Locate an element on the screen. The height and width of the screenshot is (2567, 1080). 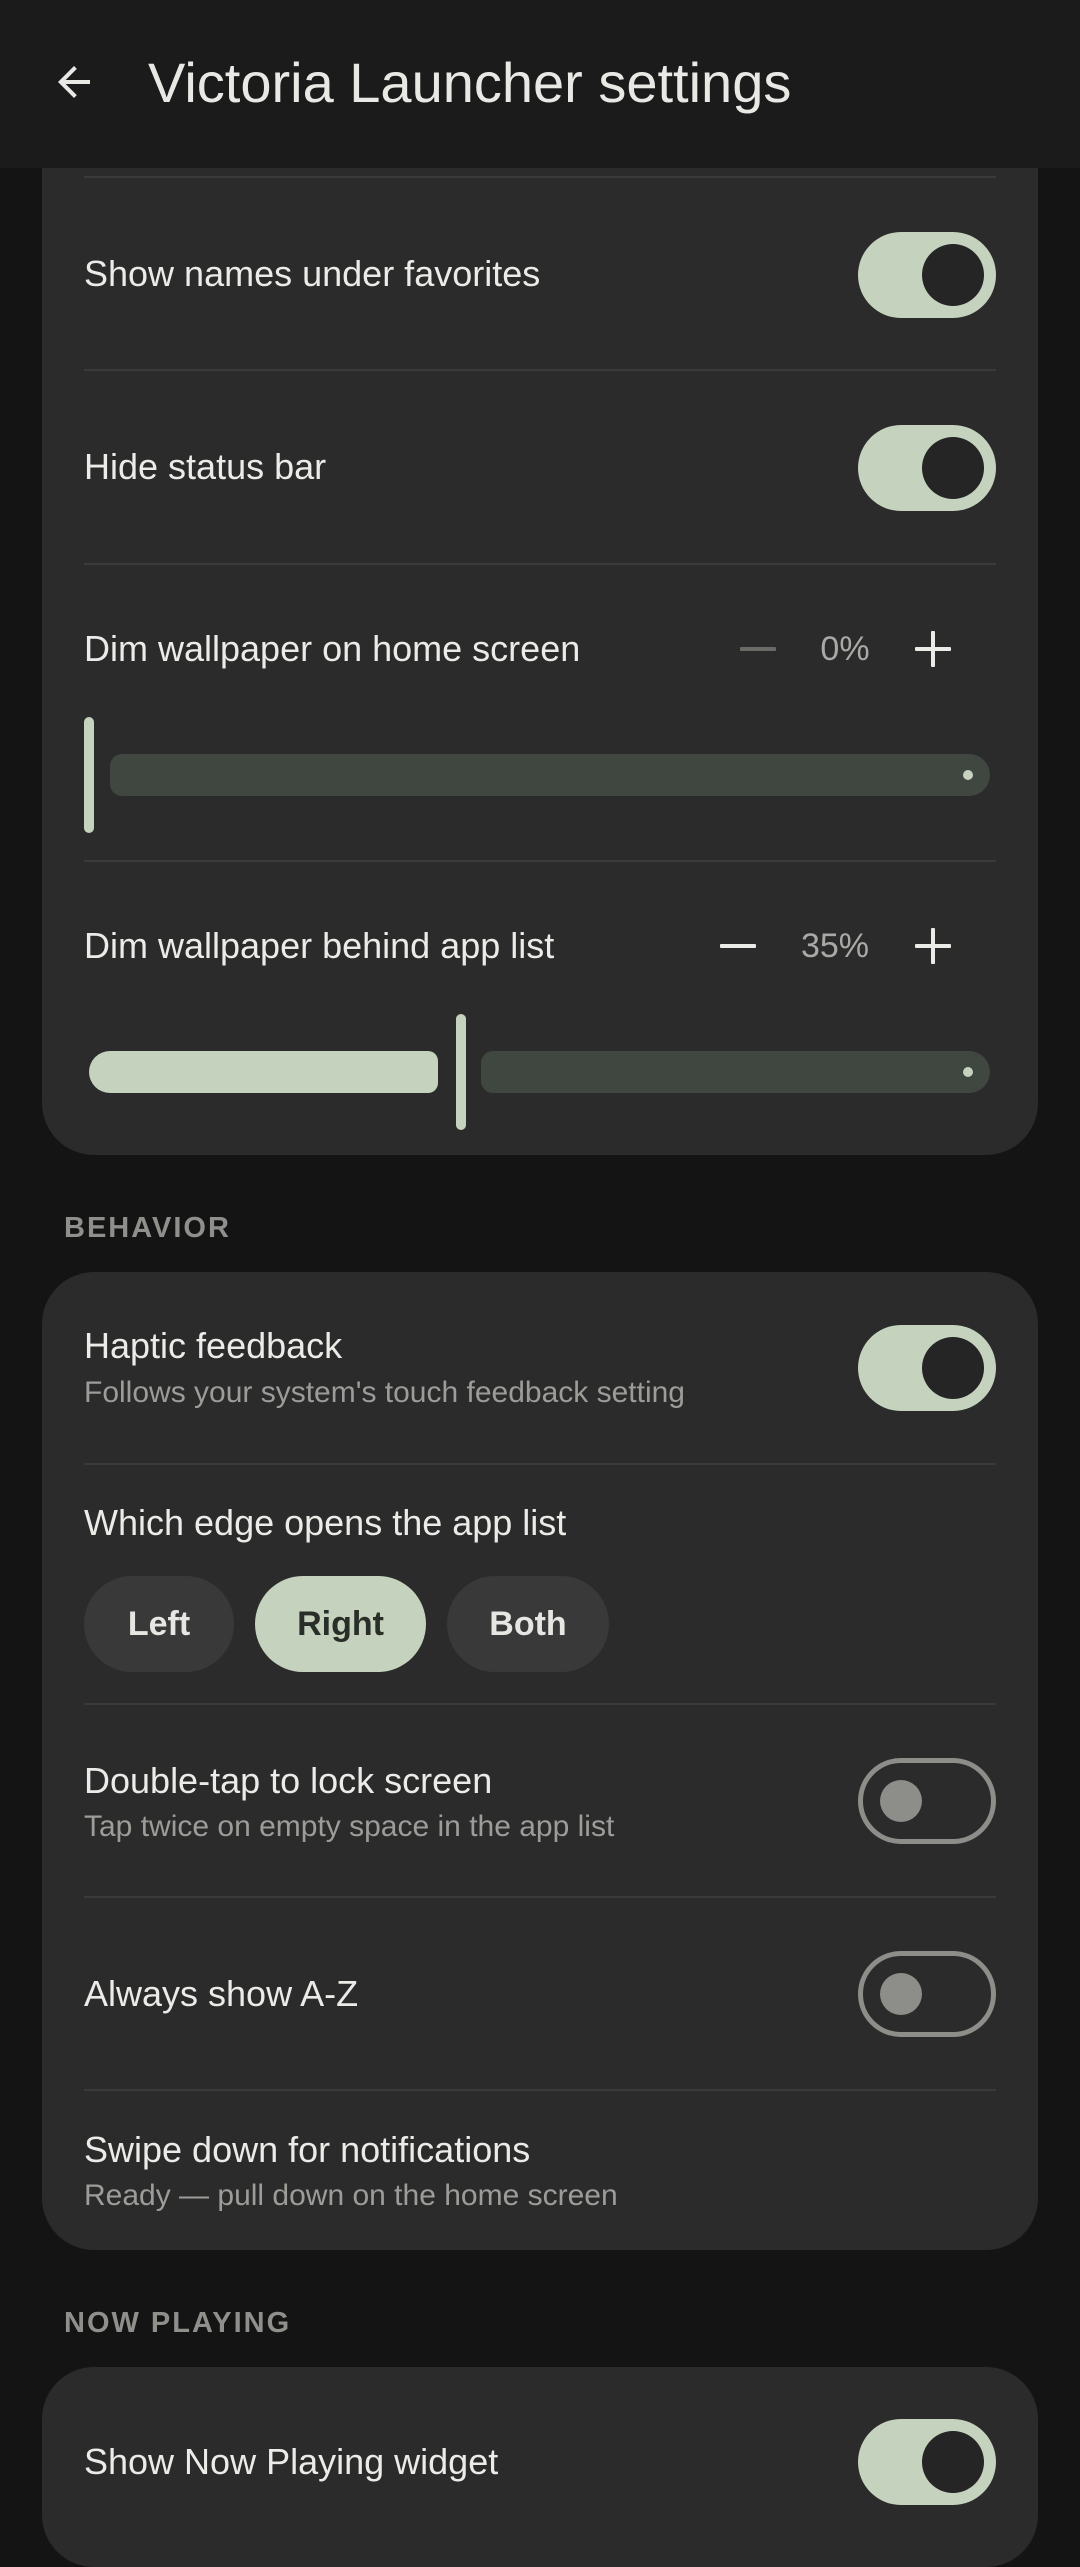
edge-option-left: Left is located at coordinates (159, 1624).